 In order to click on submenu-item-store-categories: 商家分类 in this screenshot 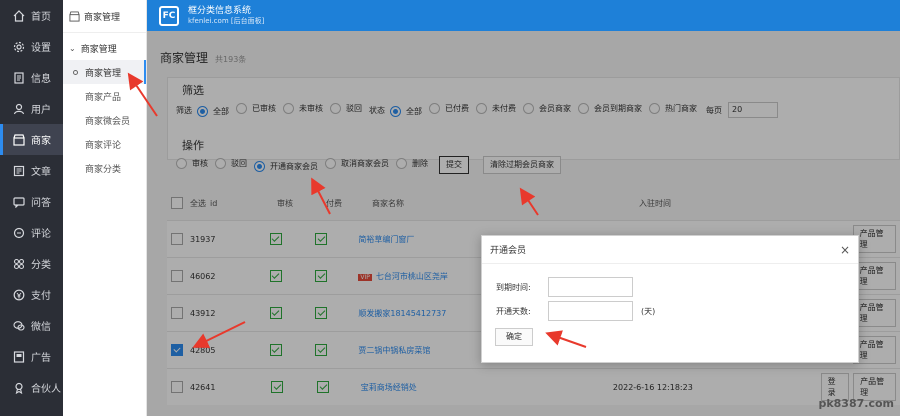, I will do `click(104, 168)`.